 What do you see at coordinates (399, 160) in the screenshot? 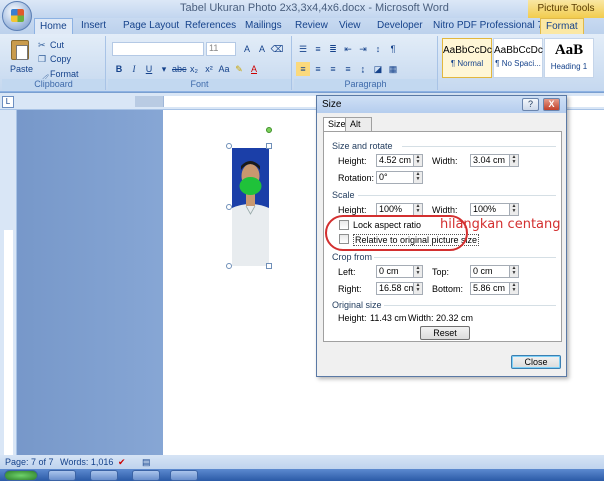
I see `height-input: 4.52 cm ▲ ▼` at bounding box center [399, 160].